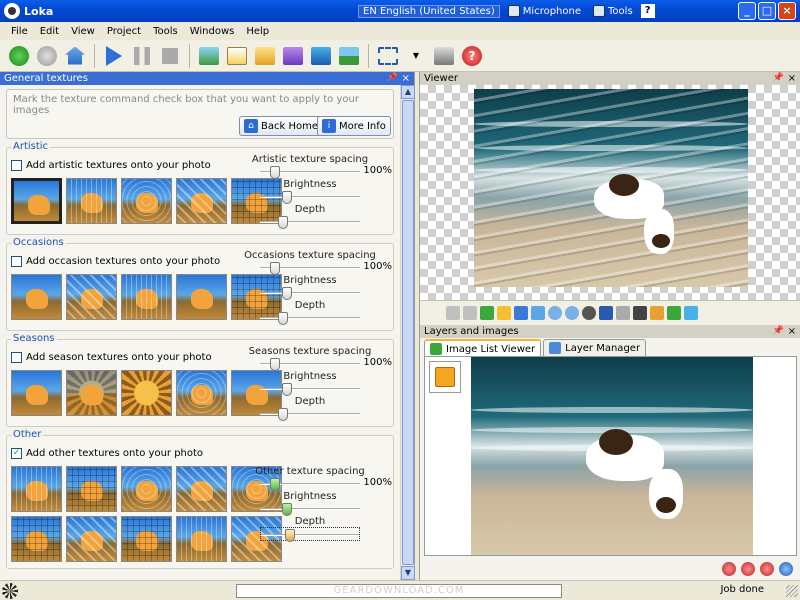 The width and height of the screenshot is (800, 600). I want to click on language-selector: EN English (United States), so click(429, 11).